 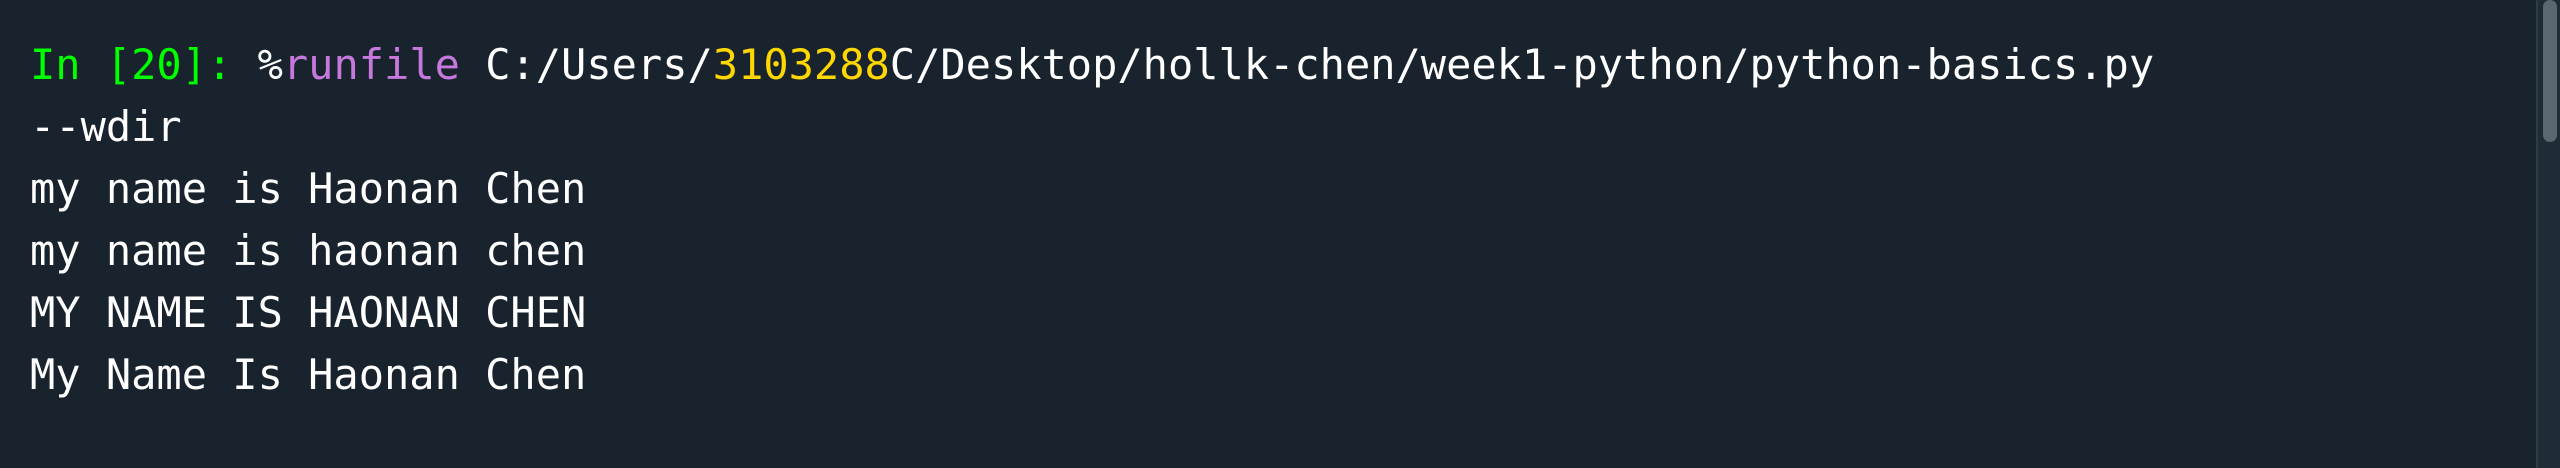 I want to click on output-line-4: My Name Is Haonan Chen, so click(x=308, y=374).